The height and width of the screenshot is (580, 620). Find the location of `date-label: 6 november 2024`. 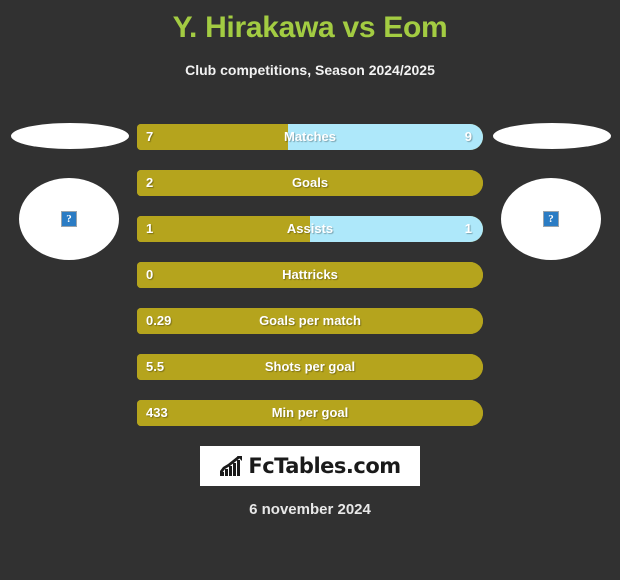

date-label: 6 november 2024 is located at coordinates (310, 509).